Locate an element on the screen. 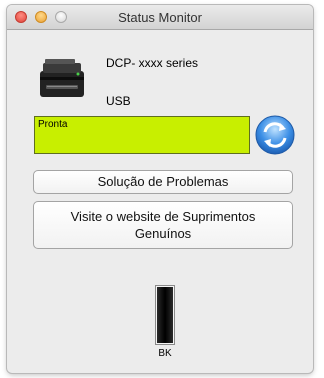 Image resolution: width=324 pixels, height=378 pixels. status-display: Pronta is located at coordinates (142, 135).